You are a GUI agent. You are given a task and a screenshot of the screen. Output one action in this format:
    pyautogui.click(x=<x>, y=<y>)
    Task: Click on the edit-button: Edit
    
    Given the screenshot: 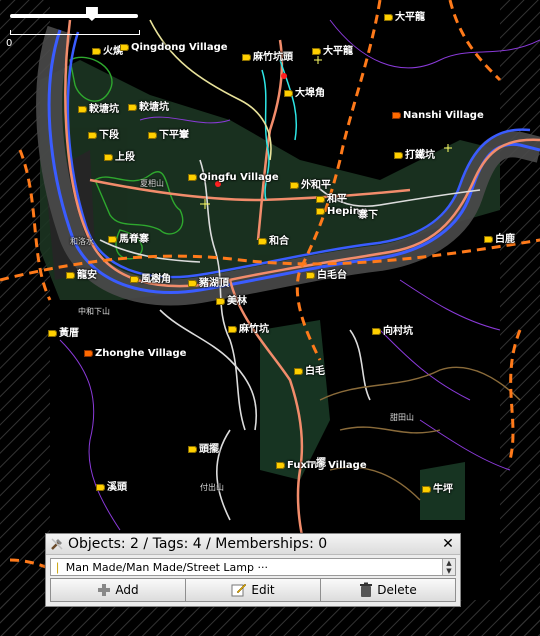 What is the action you would take?
    pyautogui.click(x=253, y=590)
    